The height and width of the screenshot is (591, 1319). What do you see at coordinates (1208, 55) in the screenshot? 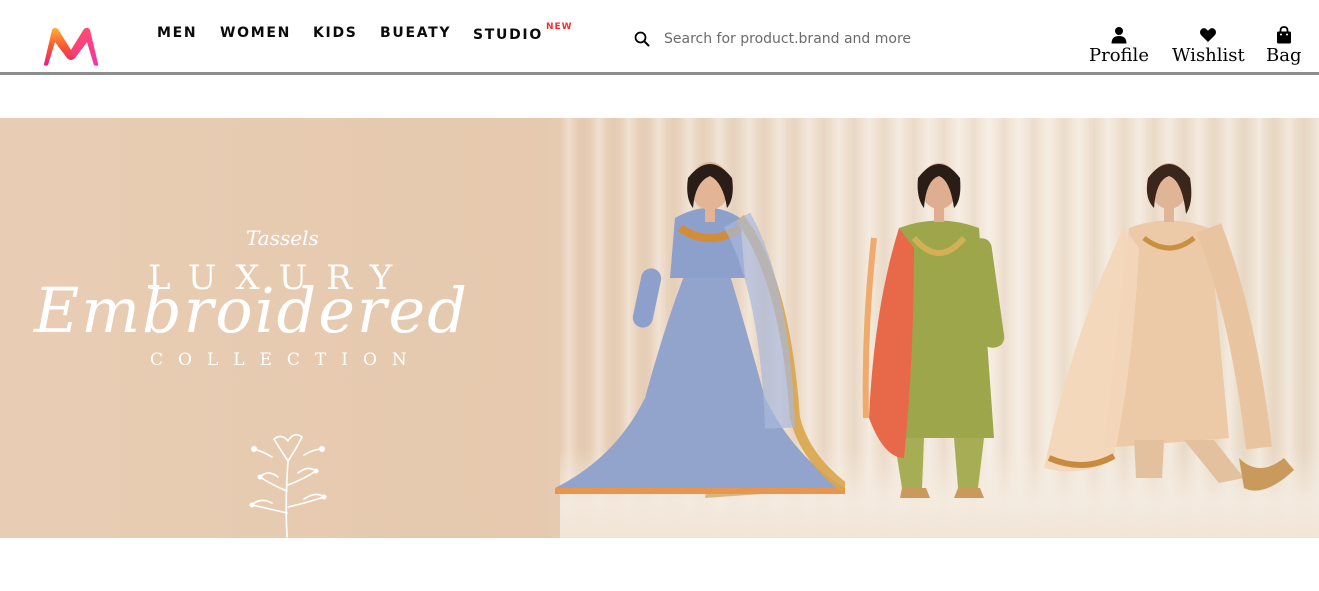
I see `wishlist-label: Wishlist` at bounding box center [1208, 55].